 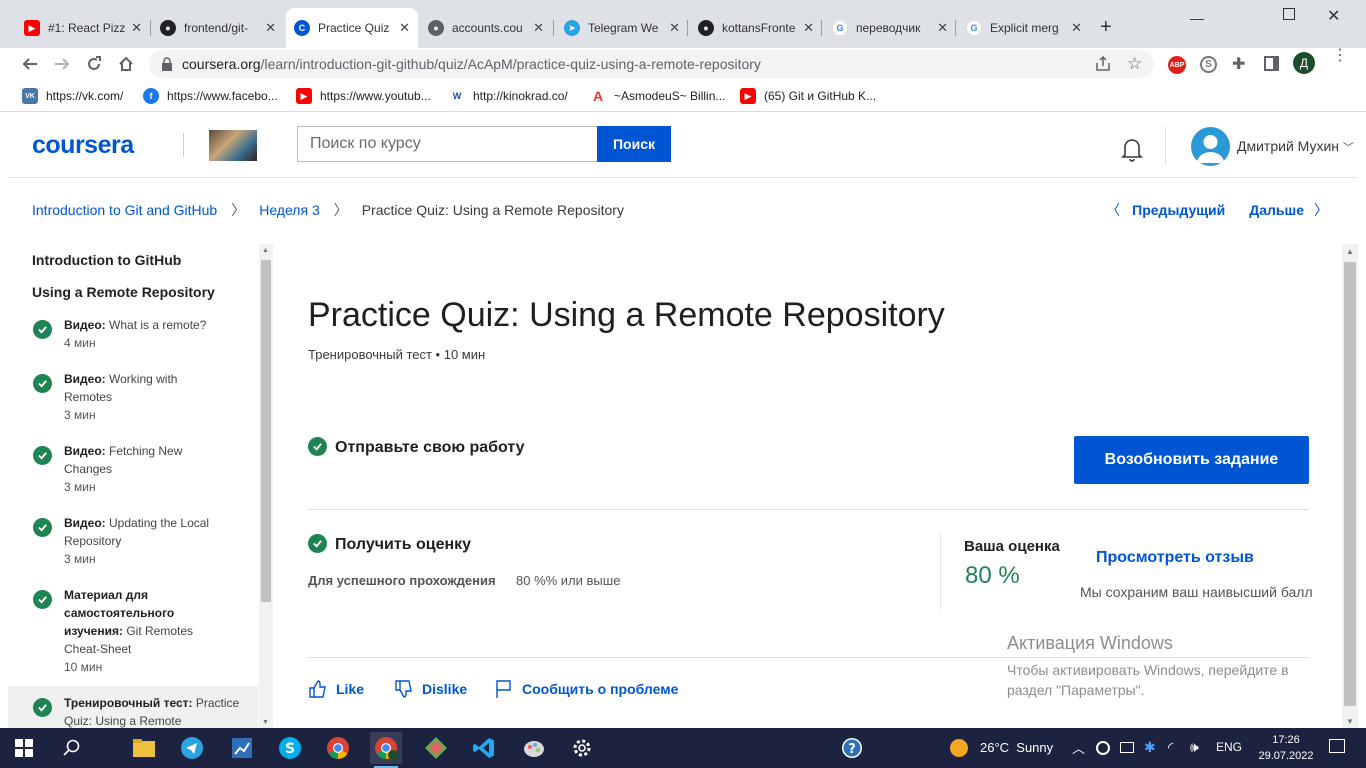 I want to click on menu-kebab-icon: ⋮, so click(x=1340, y=56).